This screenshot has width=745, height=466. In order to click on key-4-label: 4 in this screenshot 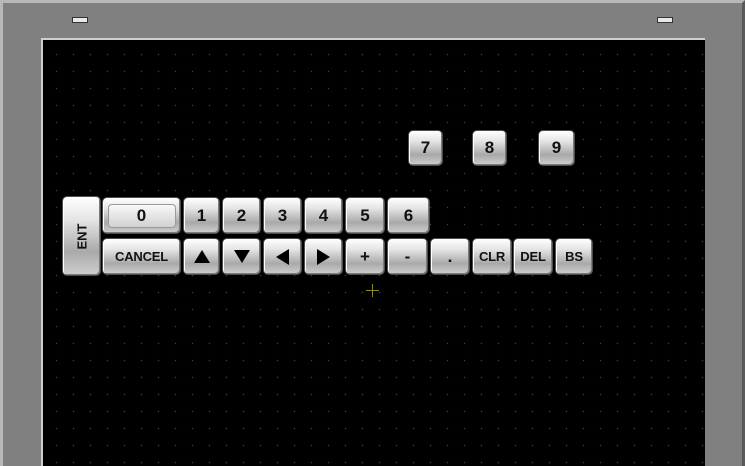, I will do `click(323, 215)`.